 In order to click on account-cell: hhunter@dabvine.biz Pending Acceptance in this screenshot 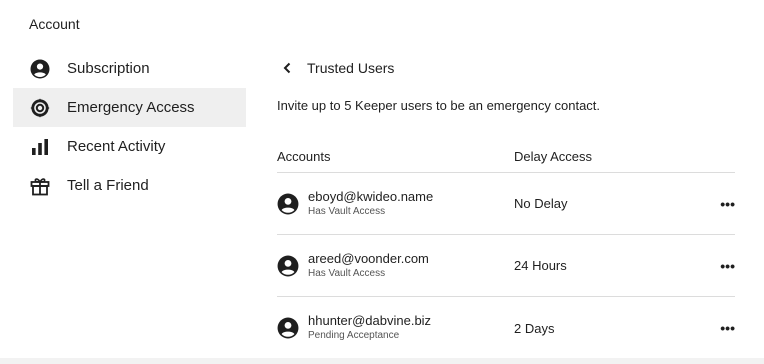, I will do `click(395, 328)`.